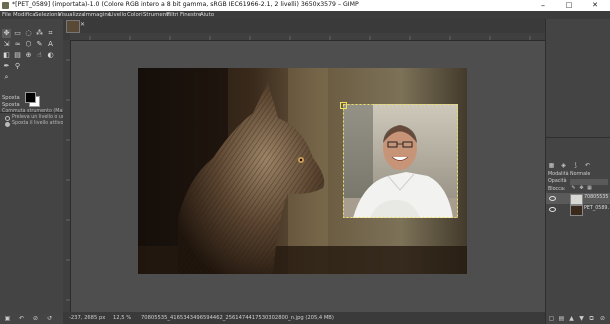 The width and height of the screenshot is (610, 324). Describe the element at coordinates (39, 33) in the screenshot. I see `fuzzy-select-icon: ⁂` at that location.